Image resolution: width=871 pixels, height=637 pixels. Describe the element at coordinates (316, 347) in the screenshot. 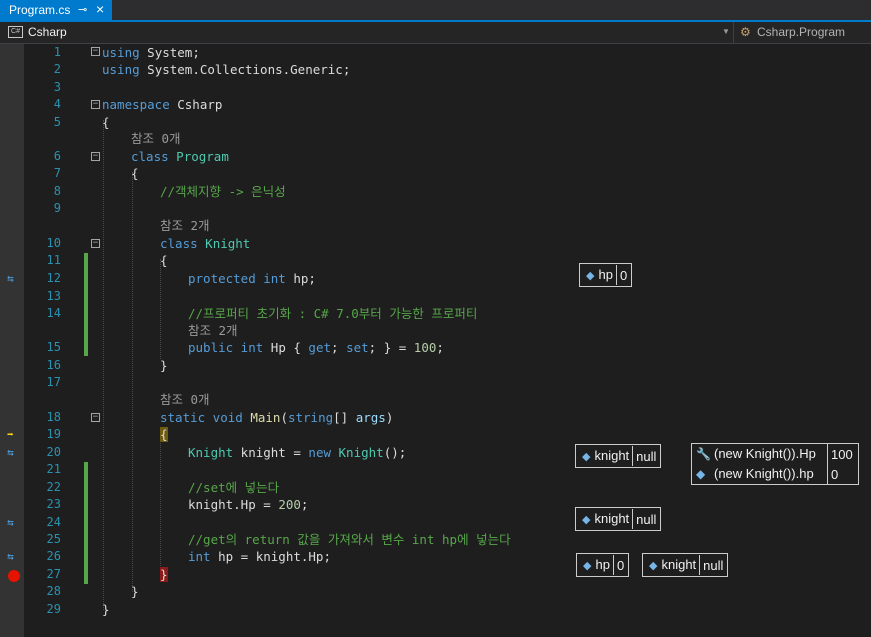

I see `code-line-15: public int Hp { get; set; } = 100;` at that location.